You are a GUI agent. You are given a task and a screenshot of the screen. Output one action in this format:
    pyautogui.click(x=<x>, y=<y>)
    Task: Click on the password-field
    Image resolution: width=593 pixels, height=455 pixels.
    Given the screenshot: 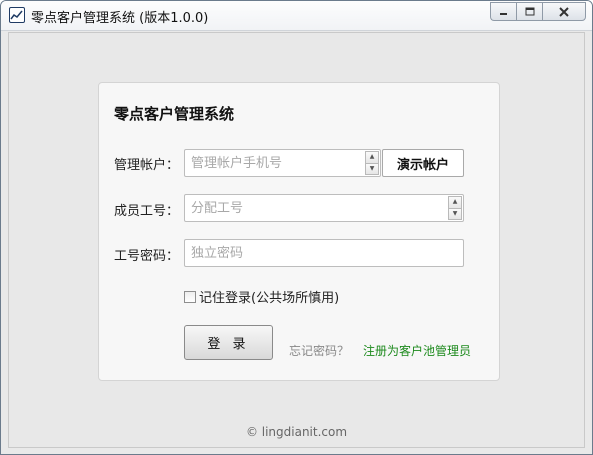 What is the action you would take?
    pyautogui.click(x=324, y=253)
    